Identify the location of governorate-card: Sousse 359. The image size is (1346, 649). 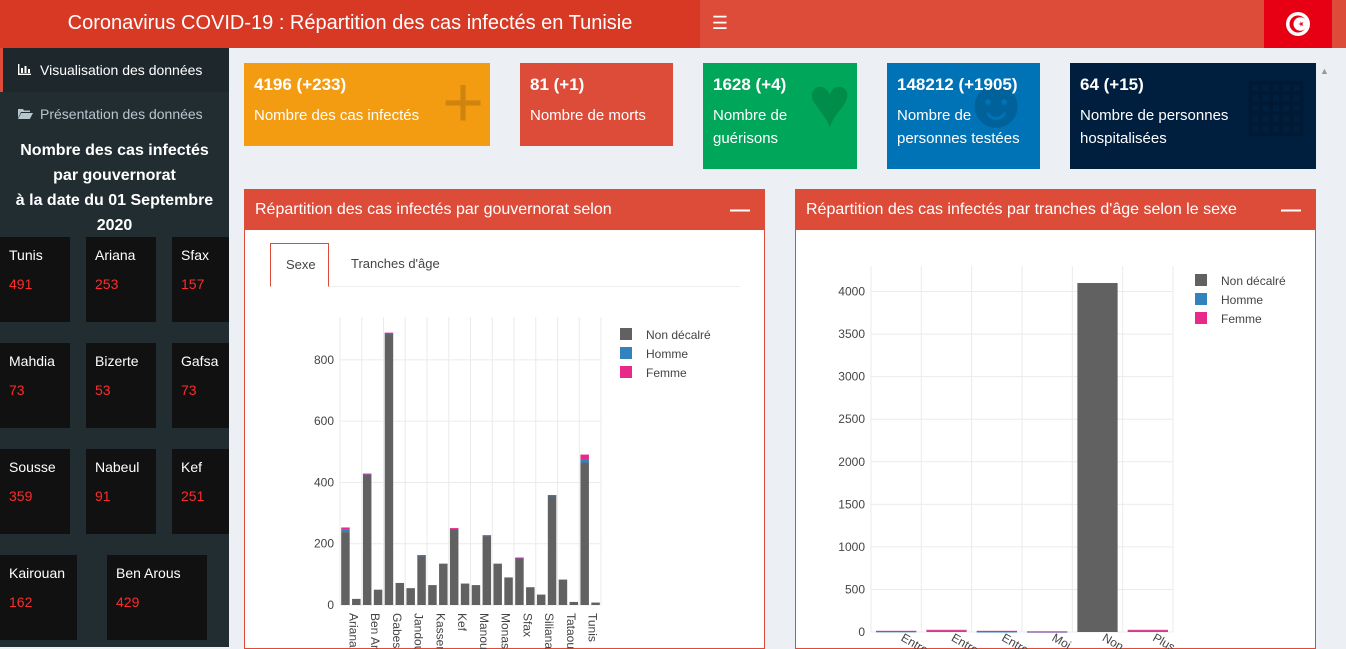
(35, 491).